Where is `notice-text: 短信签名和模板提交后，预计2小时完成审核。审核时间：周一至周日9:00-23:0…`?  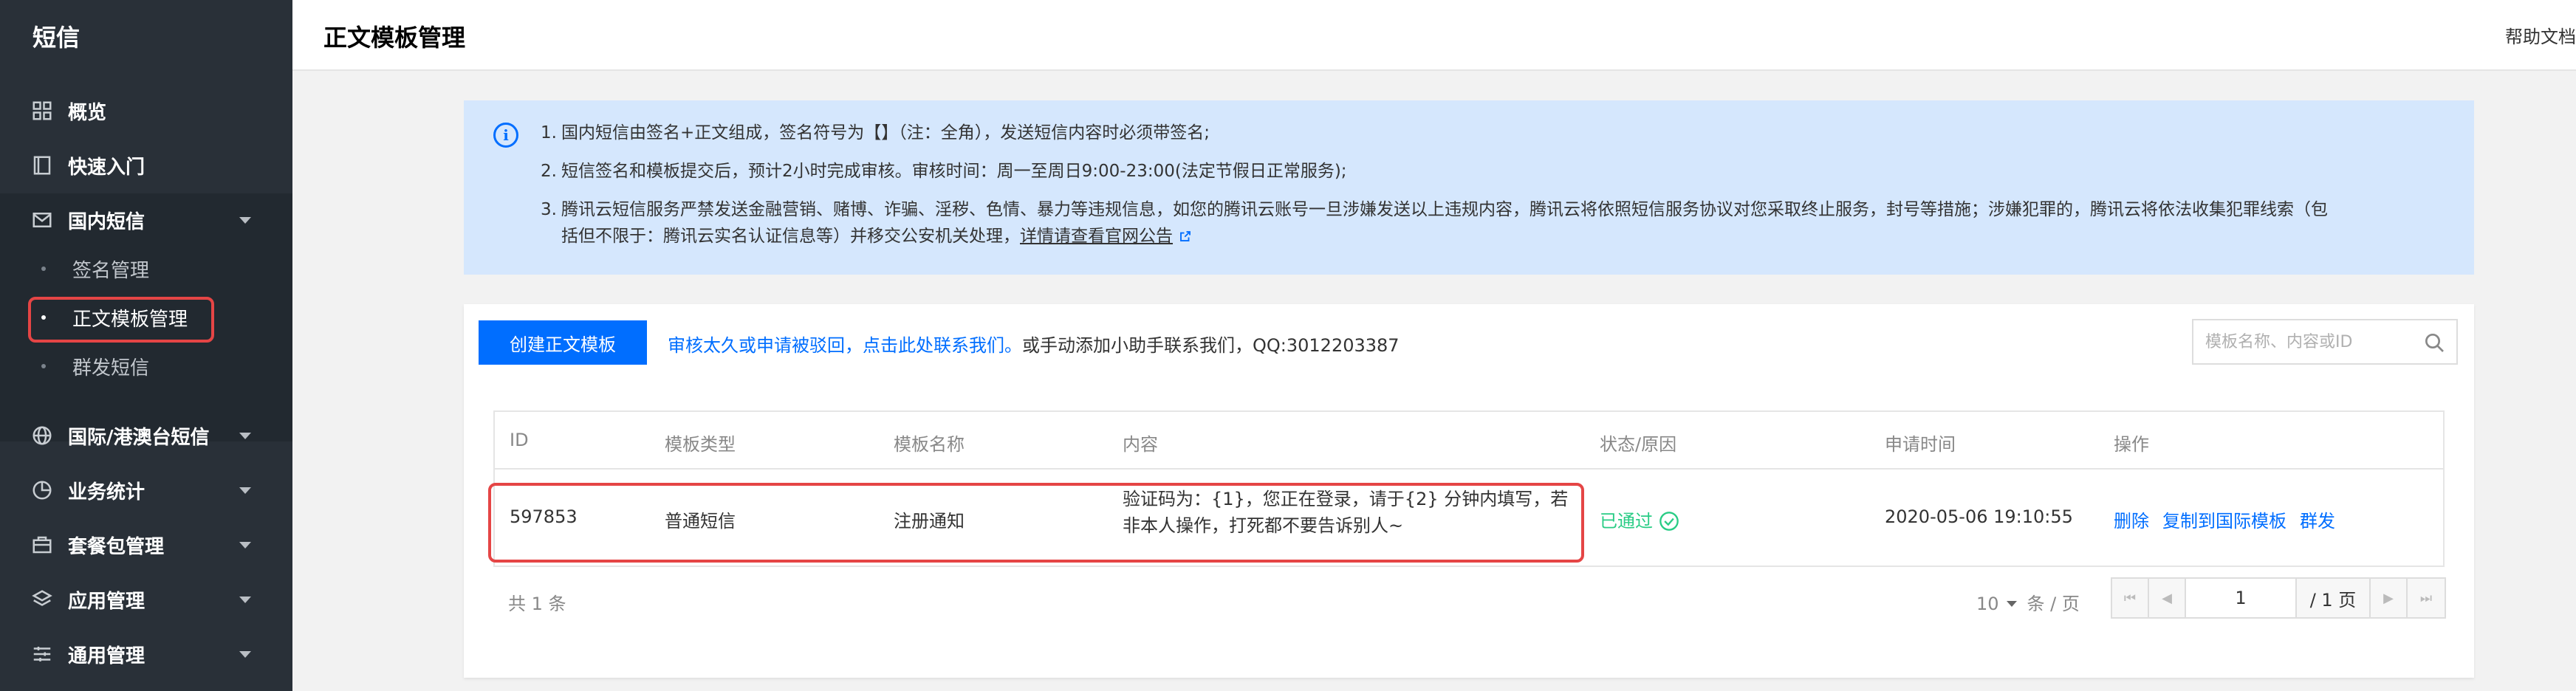 notice-text: 短信签名和模板提交后，预计2小时完成审核。审核时间：周一至周日9:00-23:0… is located at coordinates (954, 171).